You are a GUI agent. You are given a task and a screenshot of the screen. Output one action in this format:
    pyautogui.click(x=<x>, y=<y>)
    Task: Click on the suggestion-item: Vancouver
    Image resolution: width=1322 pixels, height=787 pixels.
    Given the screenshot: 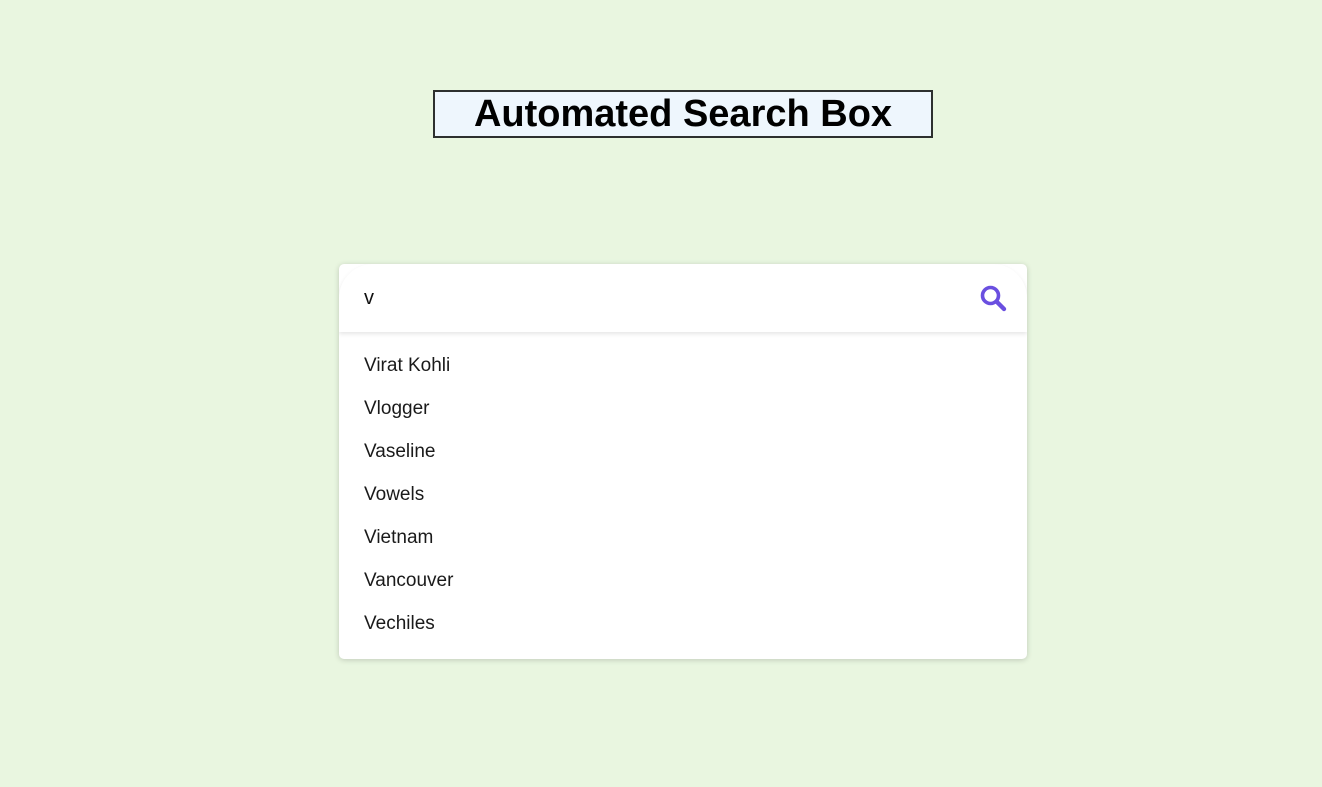 What is the action you would take?
    pyautogui.click(x=683, y=580)
    